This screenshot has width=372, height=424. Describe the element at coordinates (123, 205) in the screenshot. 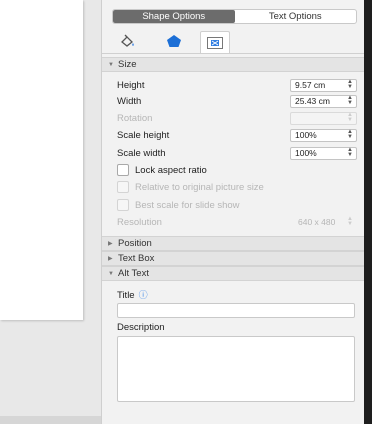

I see `best-scale-checkbox` at that location.